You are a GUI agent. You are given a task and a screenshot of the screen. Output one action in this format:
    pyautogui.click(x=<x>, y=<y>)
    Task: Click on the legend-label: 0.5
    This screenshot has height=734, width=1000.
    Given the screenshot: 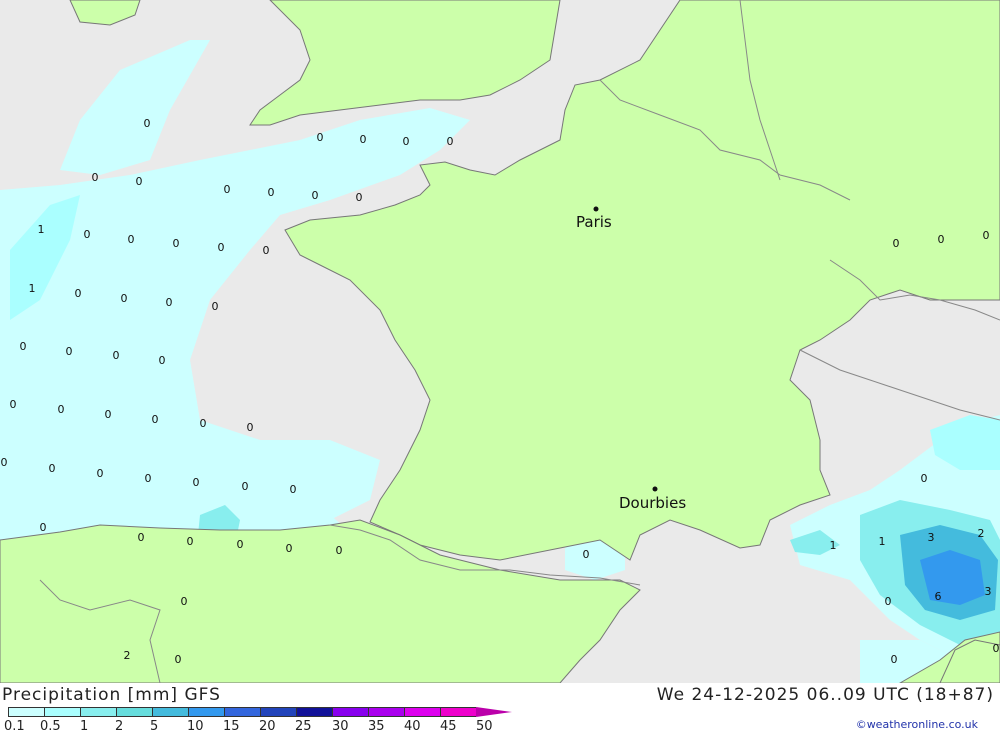 What is the action you would take?
    pyautogui.click(x=50, y=726)
    